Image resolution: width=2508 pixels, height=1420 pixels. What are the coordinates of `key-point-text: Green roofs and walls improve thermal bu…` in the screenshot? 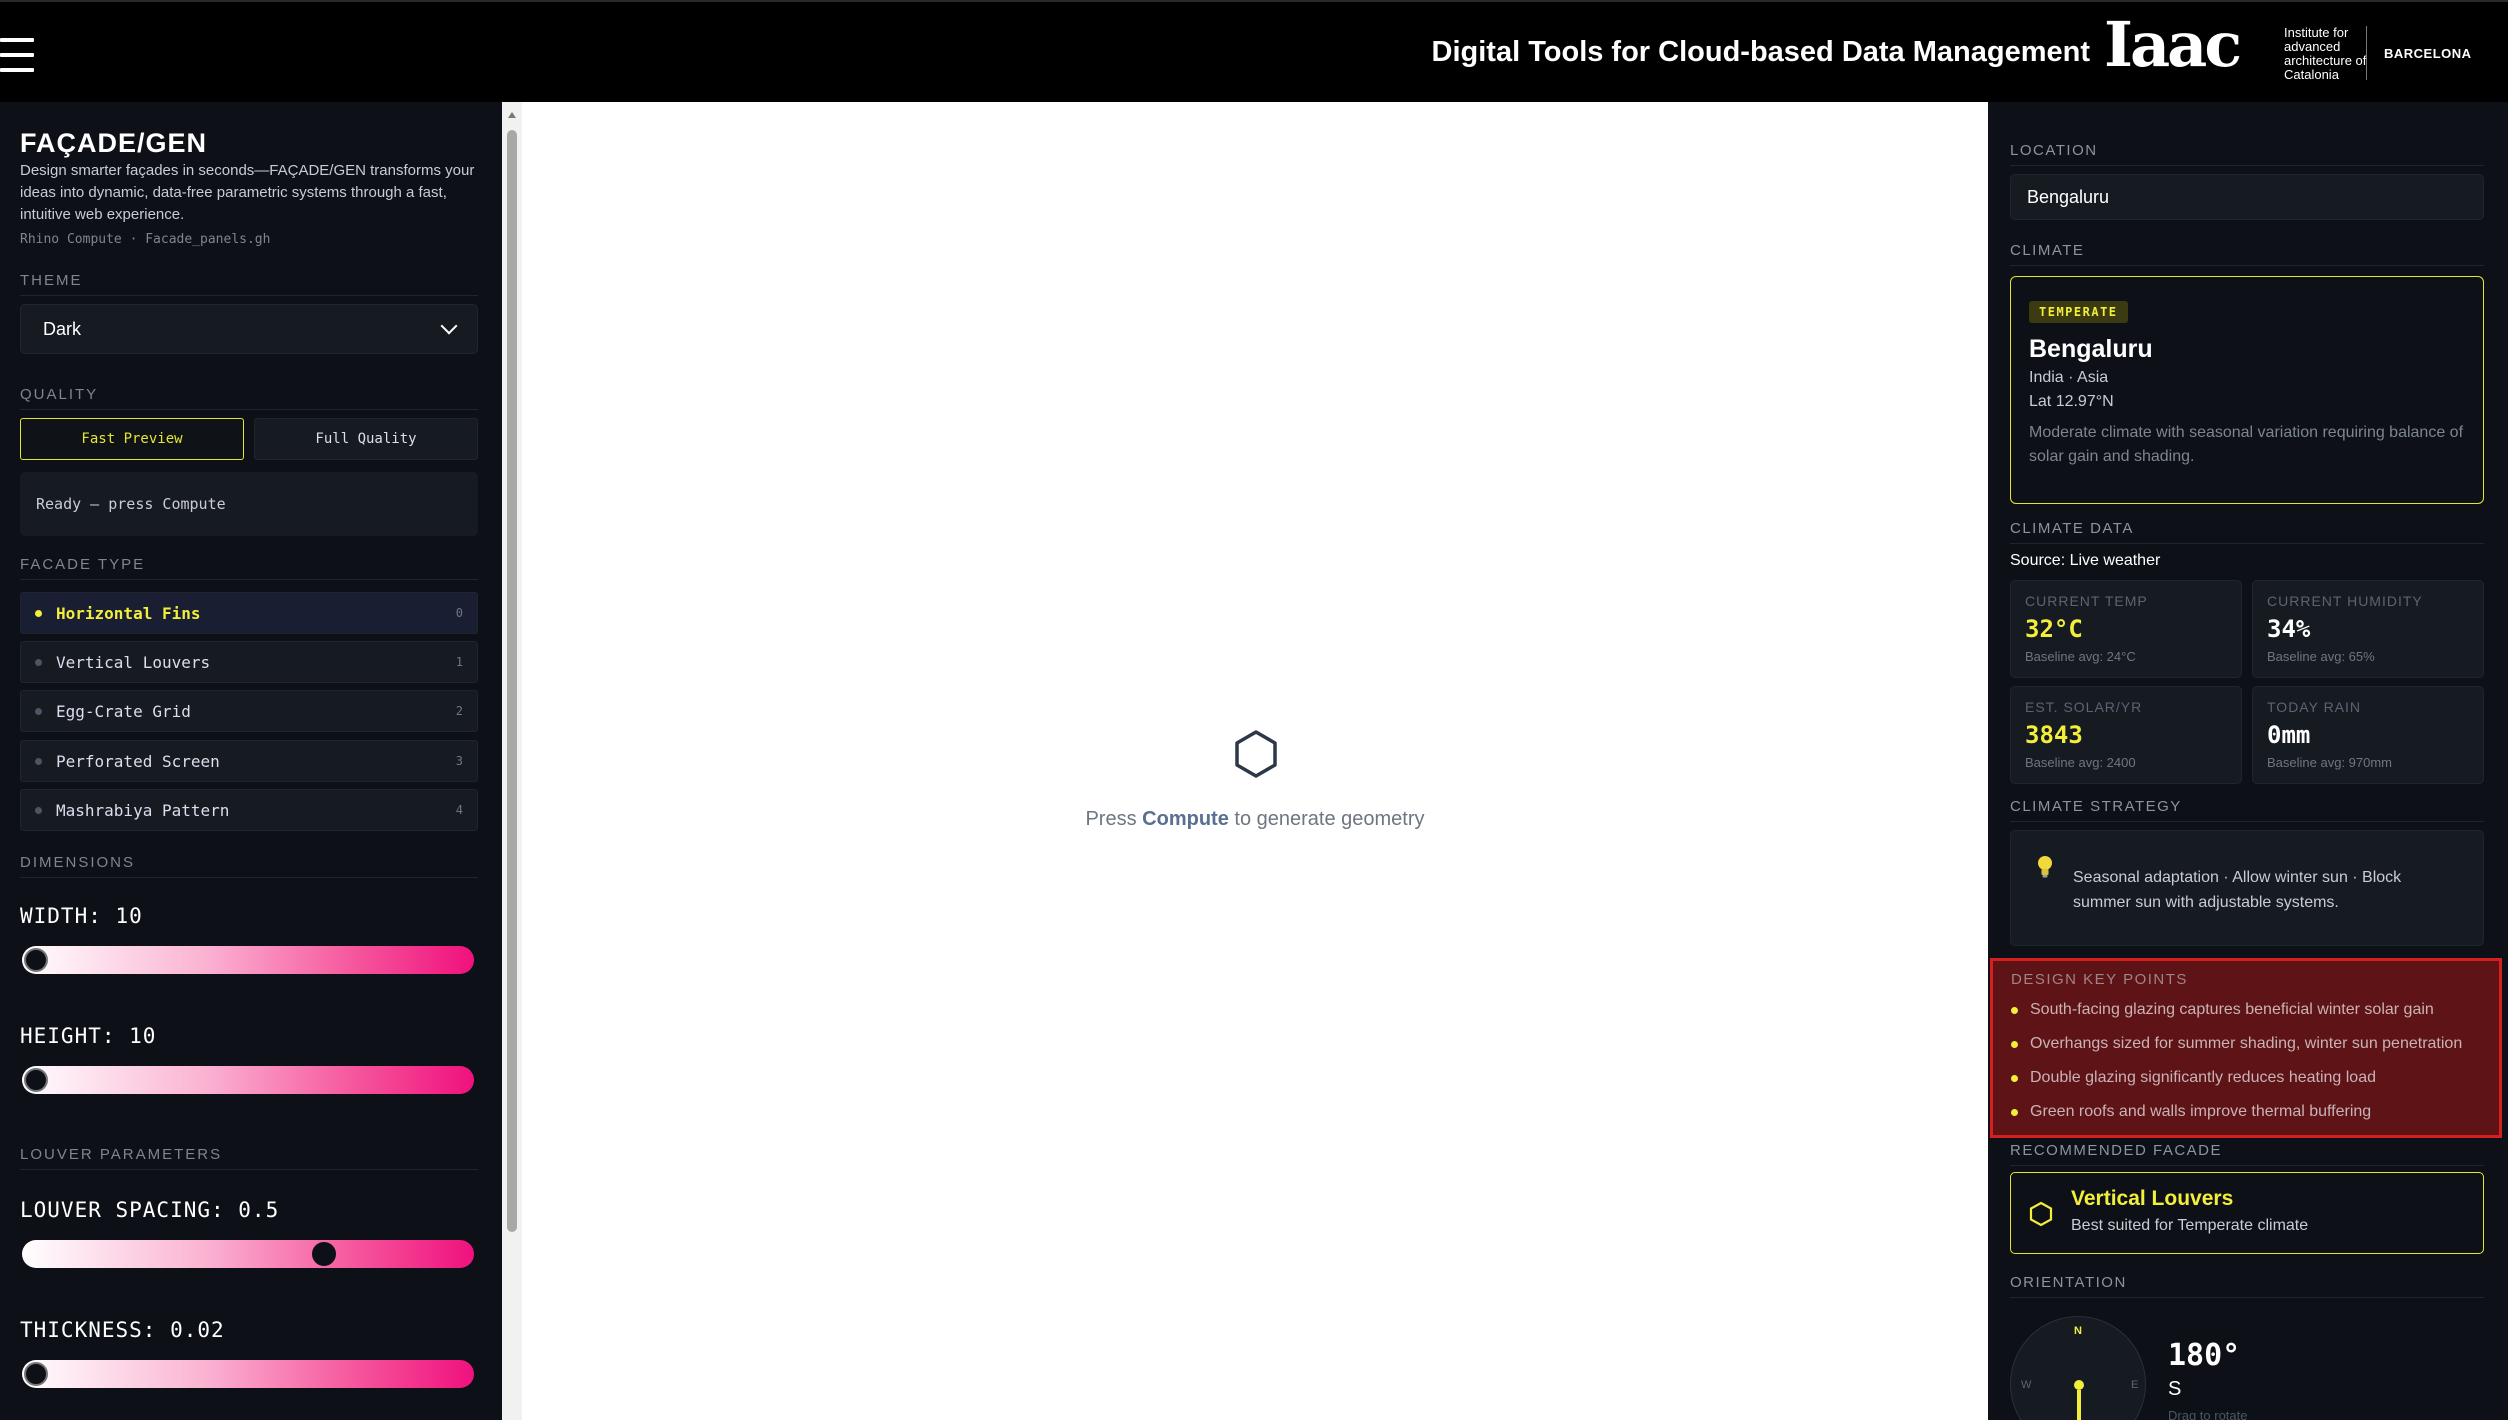 It's located at (2201, 1111).